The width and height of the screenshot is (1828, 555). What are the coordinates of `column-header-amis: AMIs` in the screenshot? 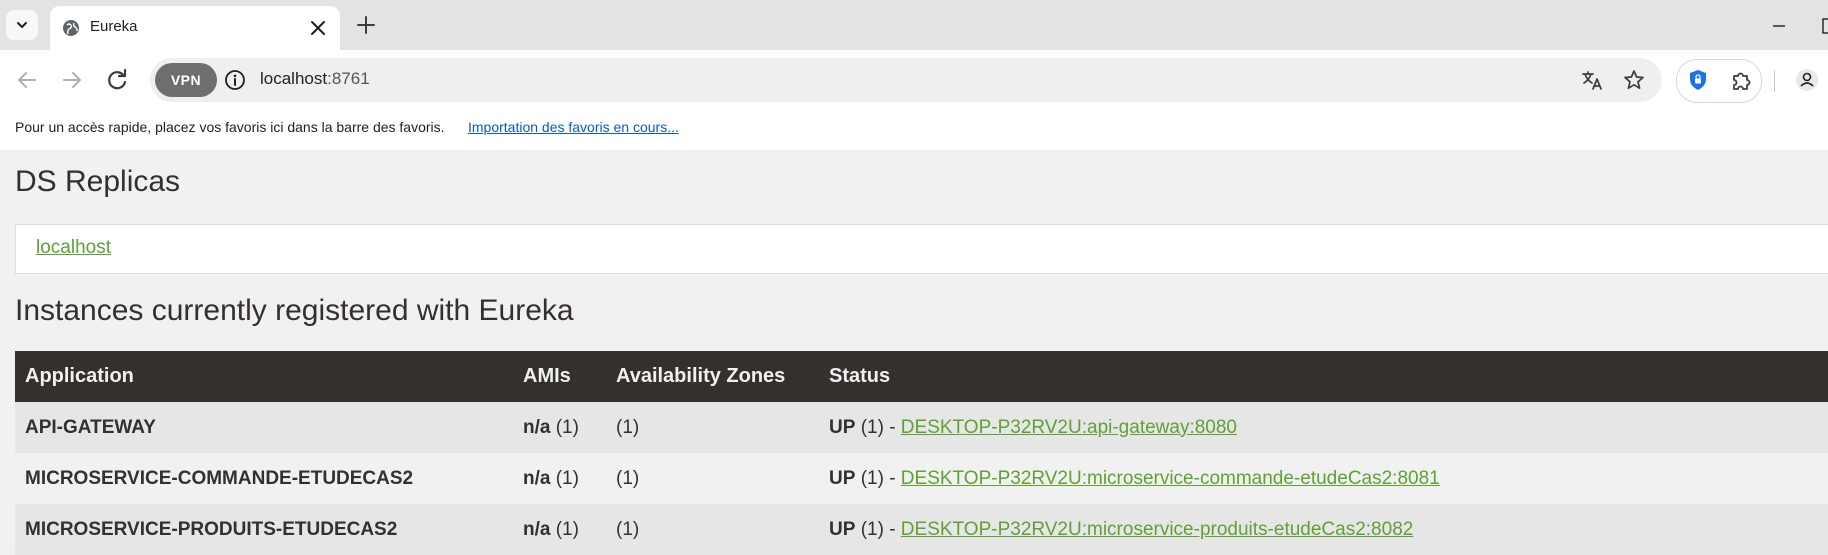 It's located at (559, 376).